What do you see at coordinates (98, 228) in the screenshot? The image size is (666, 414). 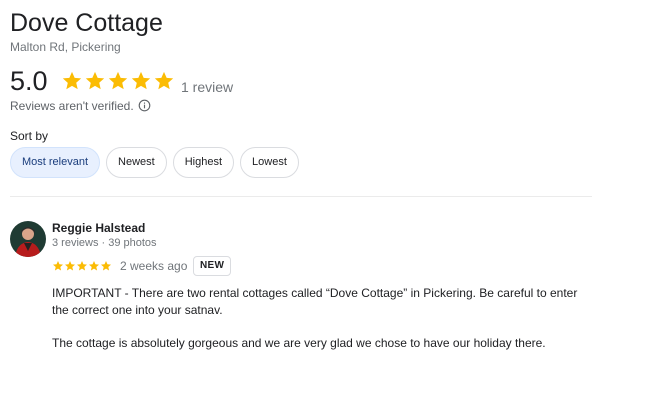 I see `reviewer-name: Reggie Halstead` at bounding box center [98, 228].